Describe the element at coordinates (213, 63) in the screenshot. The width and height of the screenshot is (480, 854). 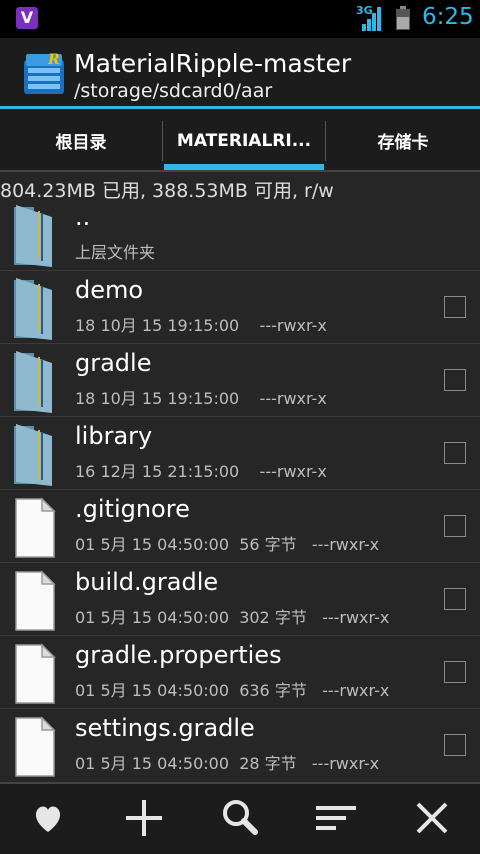
I see `folder-title: MaterialRipple-master` at that location.